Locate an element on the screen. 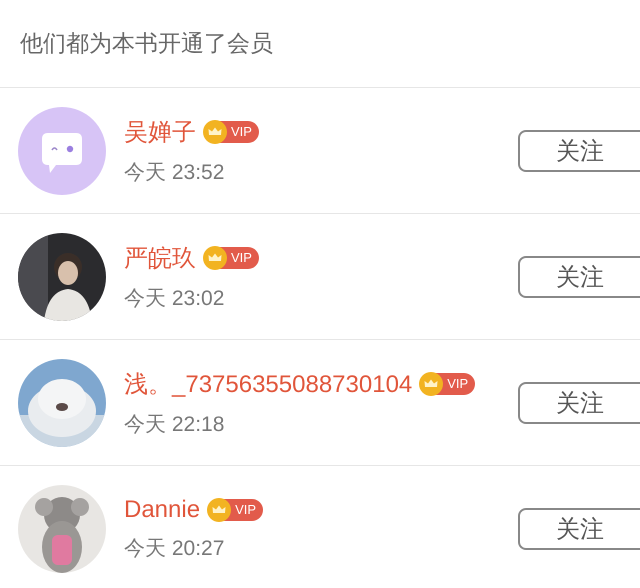  member-time: 今天 23:02 is located at coordinates (175, 299).